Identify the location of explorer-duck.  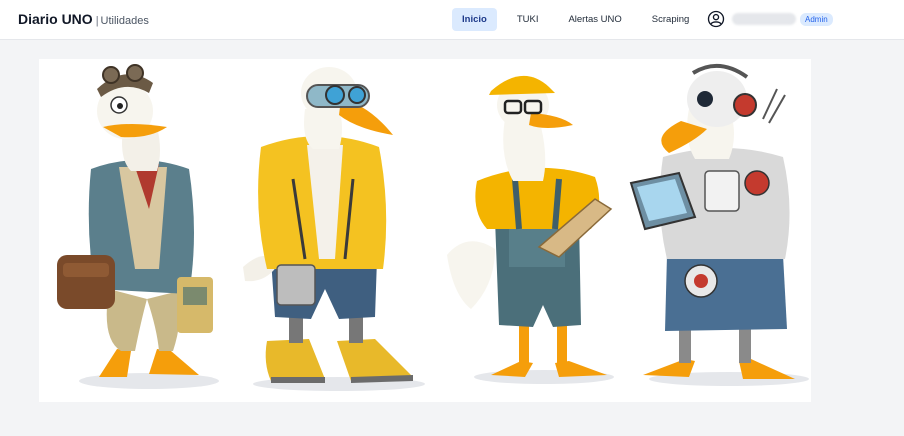
(138, 226).